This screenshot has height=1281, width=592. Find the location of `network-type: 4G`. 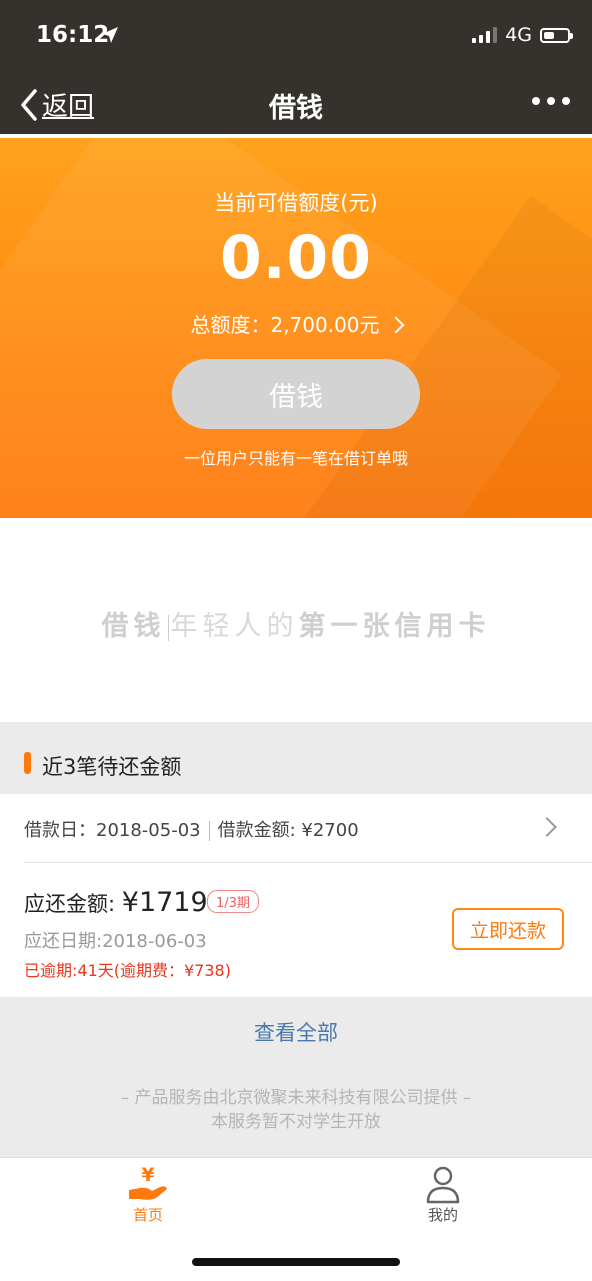

network-type: 4G is located at coordinates (518, 35).